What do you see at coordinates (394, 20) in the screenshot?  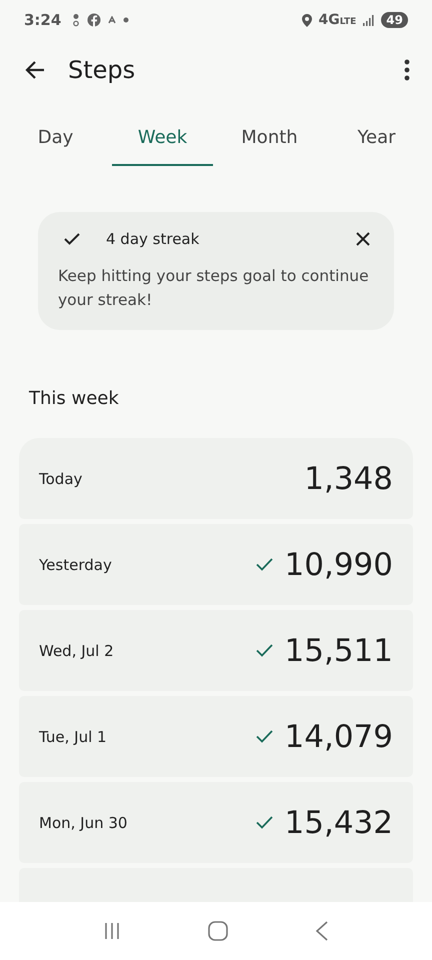 I see `battery-level: 49` at bounding box center [394, 20].